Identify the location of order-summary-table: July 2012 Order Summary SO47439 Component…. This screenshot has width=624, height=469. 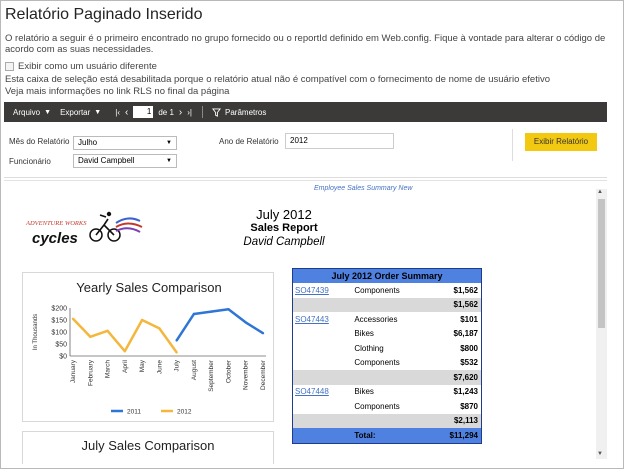
(387, 356).